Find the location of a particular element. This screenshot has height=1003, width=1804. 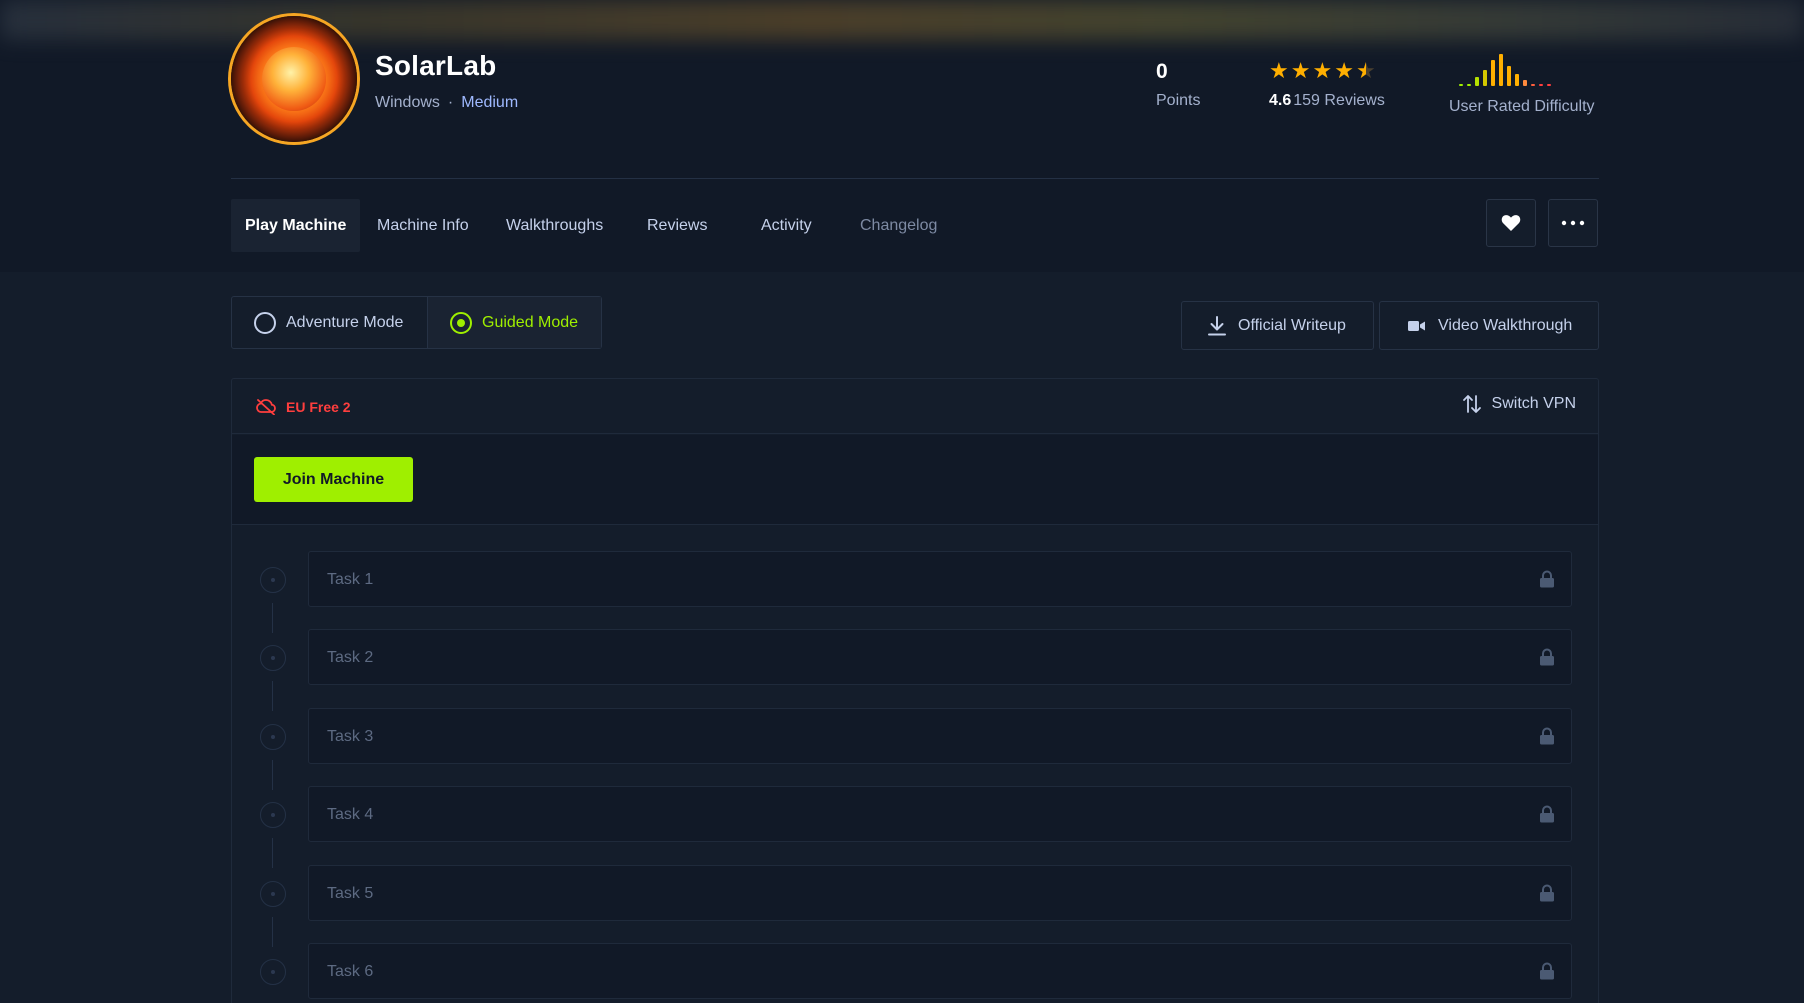

mode-selector: Adventure Mode Guided Mode is located at coordinates (416, 322).